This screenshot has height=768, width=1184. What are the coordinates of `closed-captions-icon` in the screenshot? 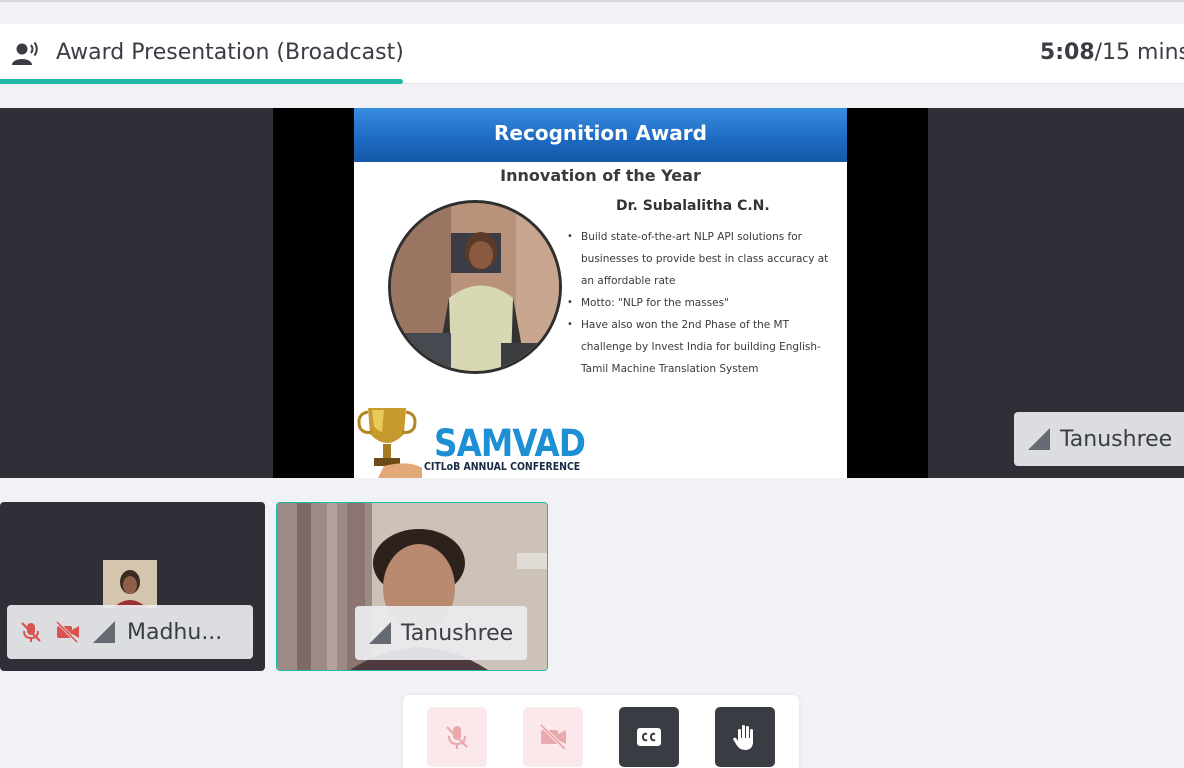 It's located at (649, 737).